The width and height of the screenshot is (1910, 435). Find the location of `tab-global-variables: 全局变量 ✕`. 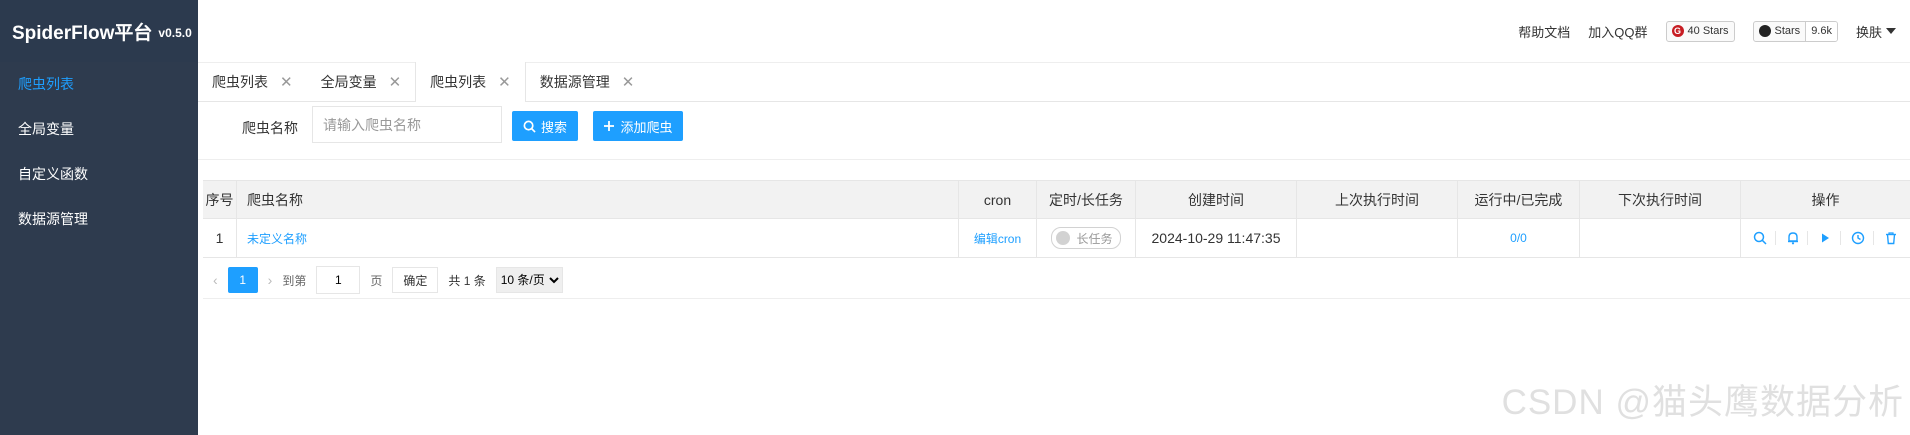

tab-global-variables: 全局变量 ✕ is located at coordinates (361, 81).